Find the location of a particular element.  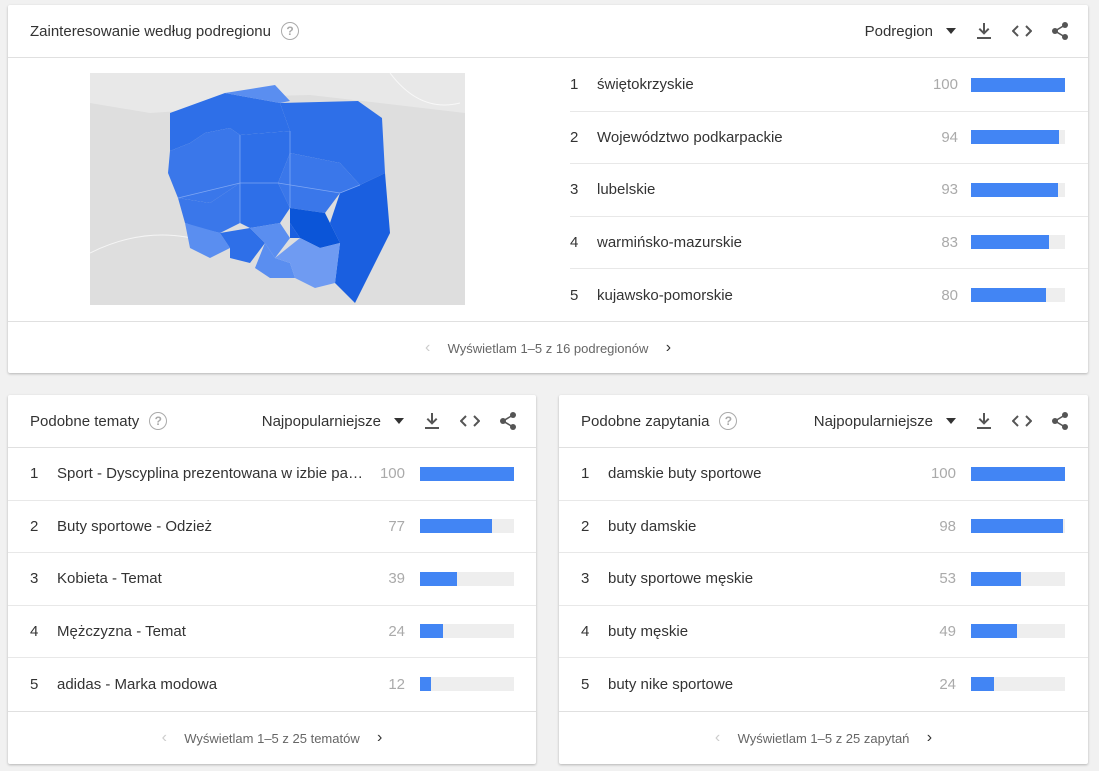

query-row: 5 buty nike sportowe 24 is located at coordinates (823, 684).